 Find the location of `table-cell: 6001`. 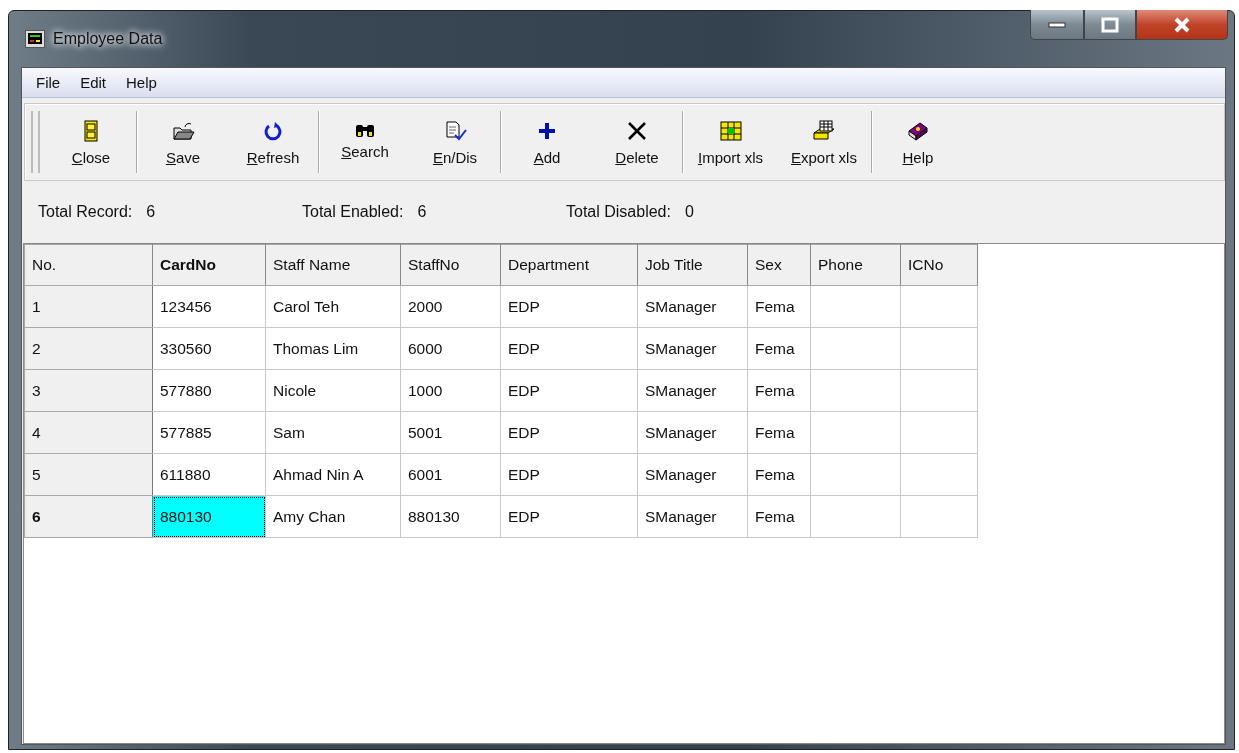

table-cell: 6001 is located at coordinates (450, 474).